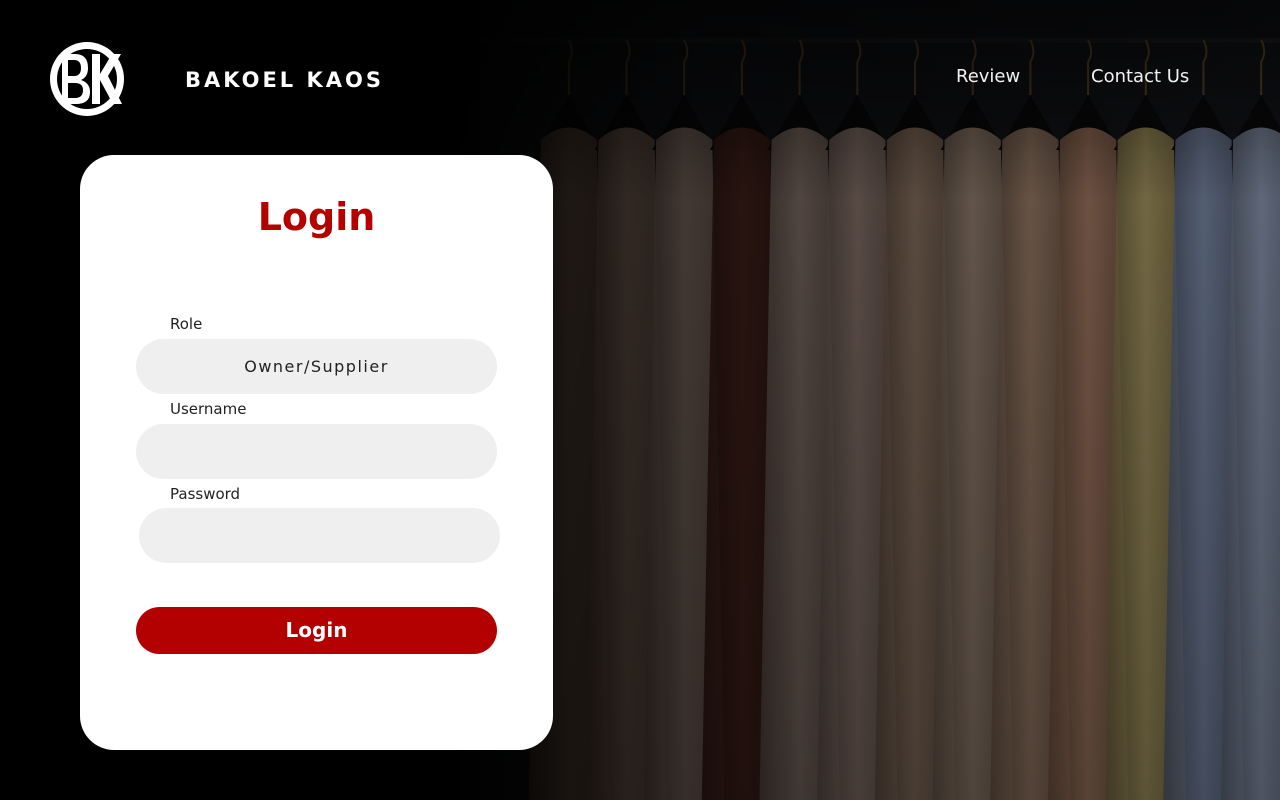  Describe the element at coordinates (988, 77) in the screenshot. I see `nav-link-review: Review` at that location.